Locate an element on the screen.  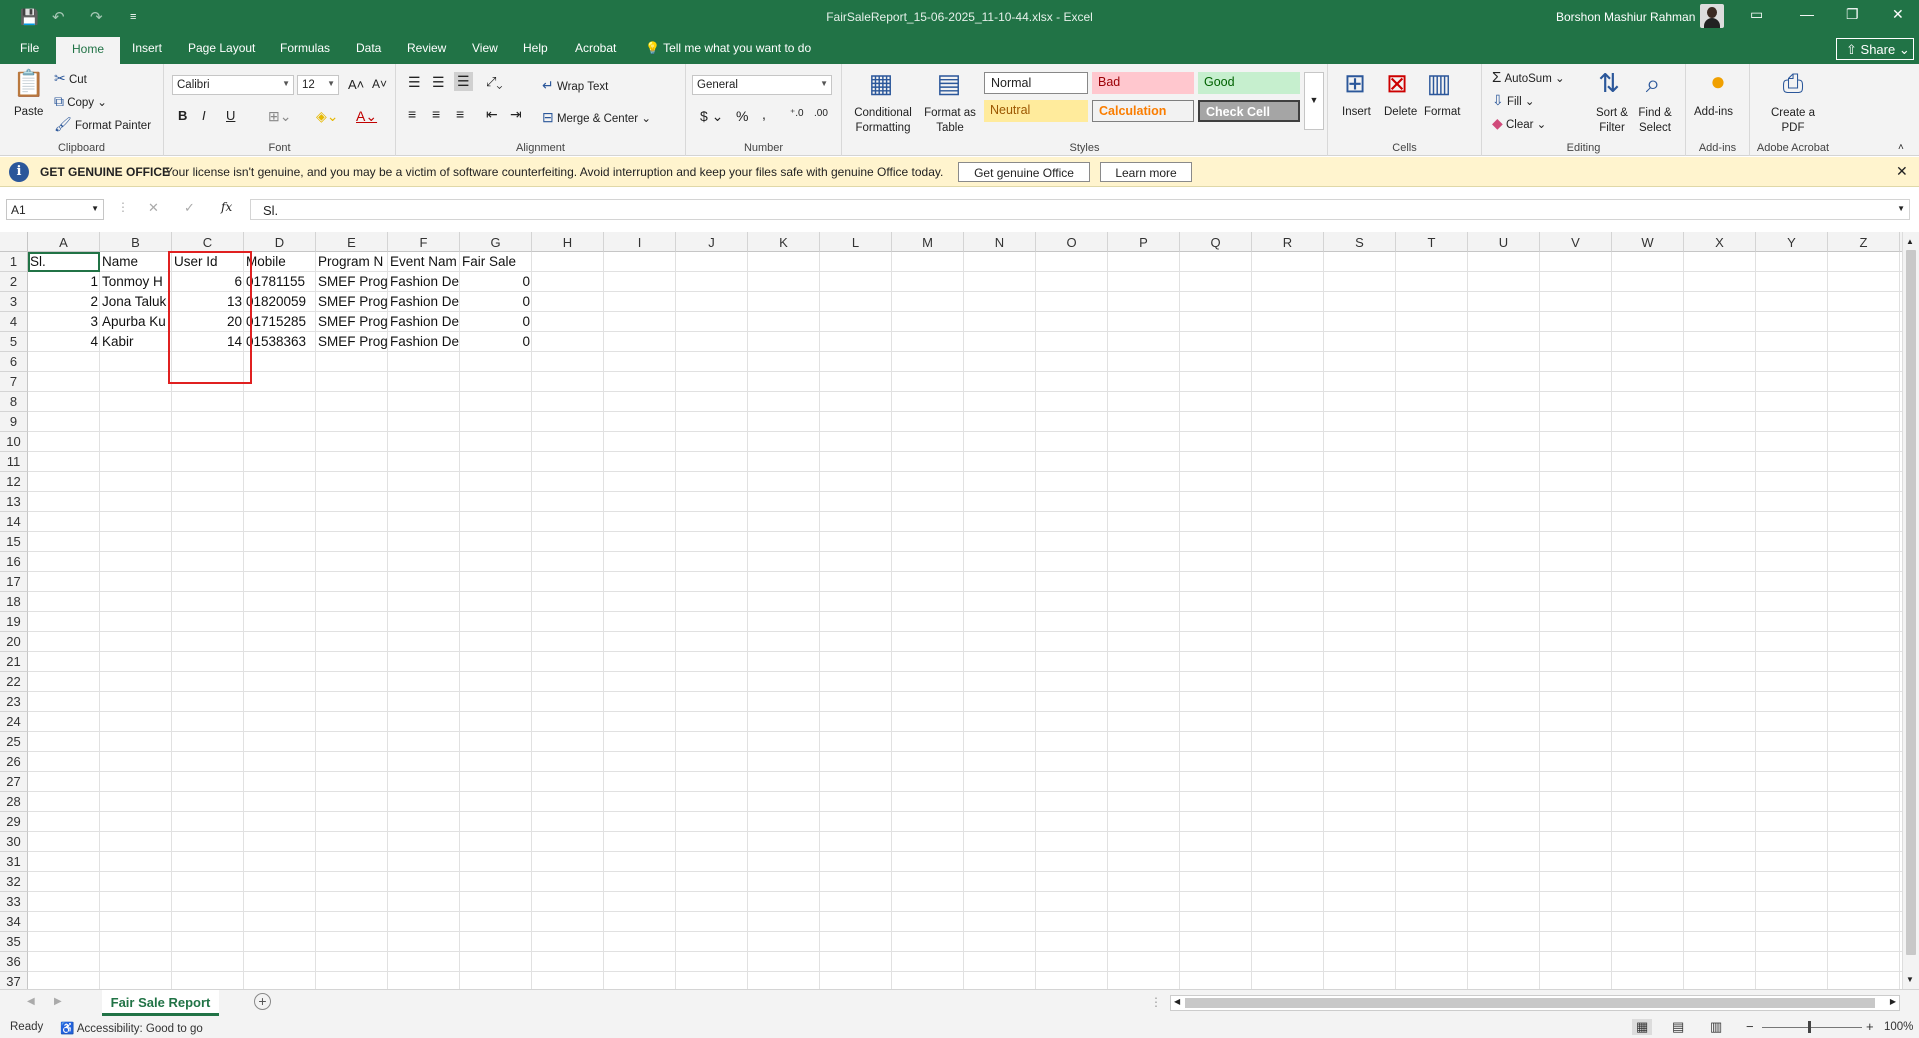
row-header-13: 13 is located at coordinates (14, 502).